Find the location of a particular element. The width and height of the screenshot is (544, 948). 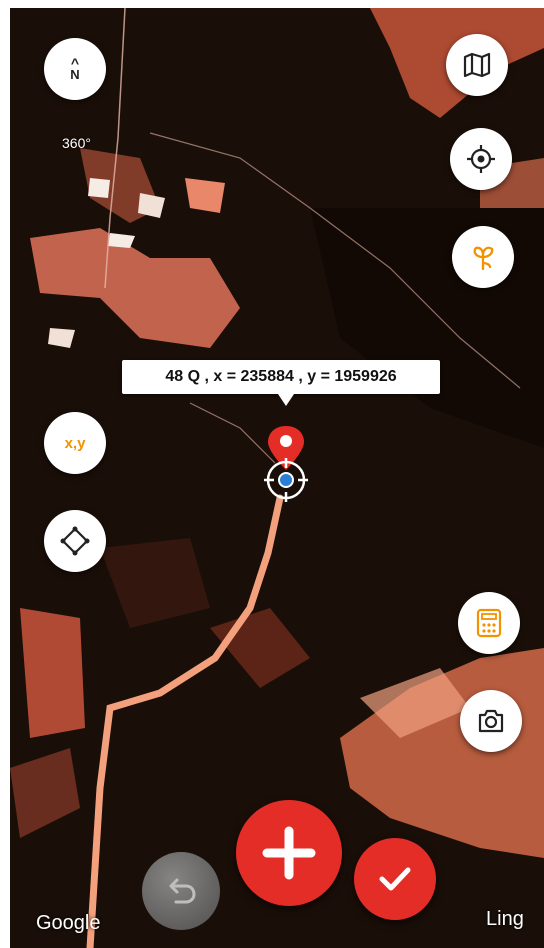

plant-button is located at coordinates (483, 257).